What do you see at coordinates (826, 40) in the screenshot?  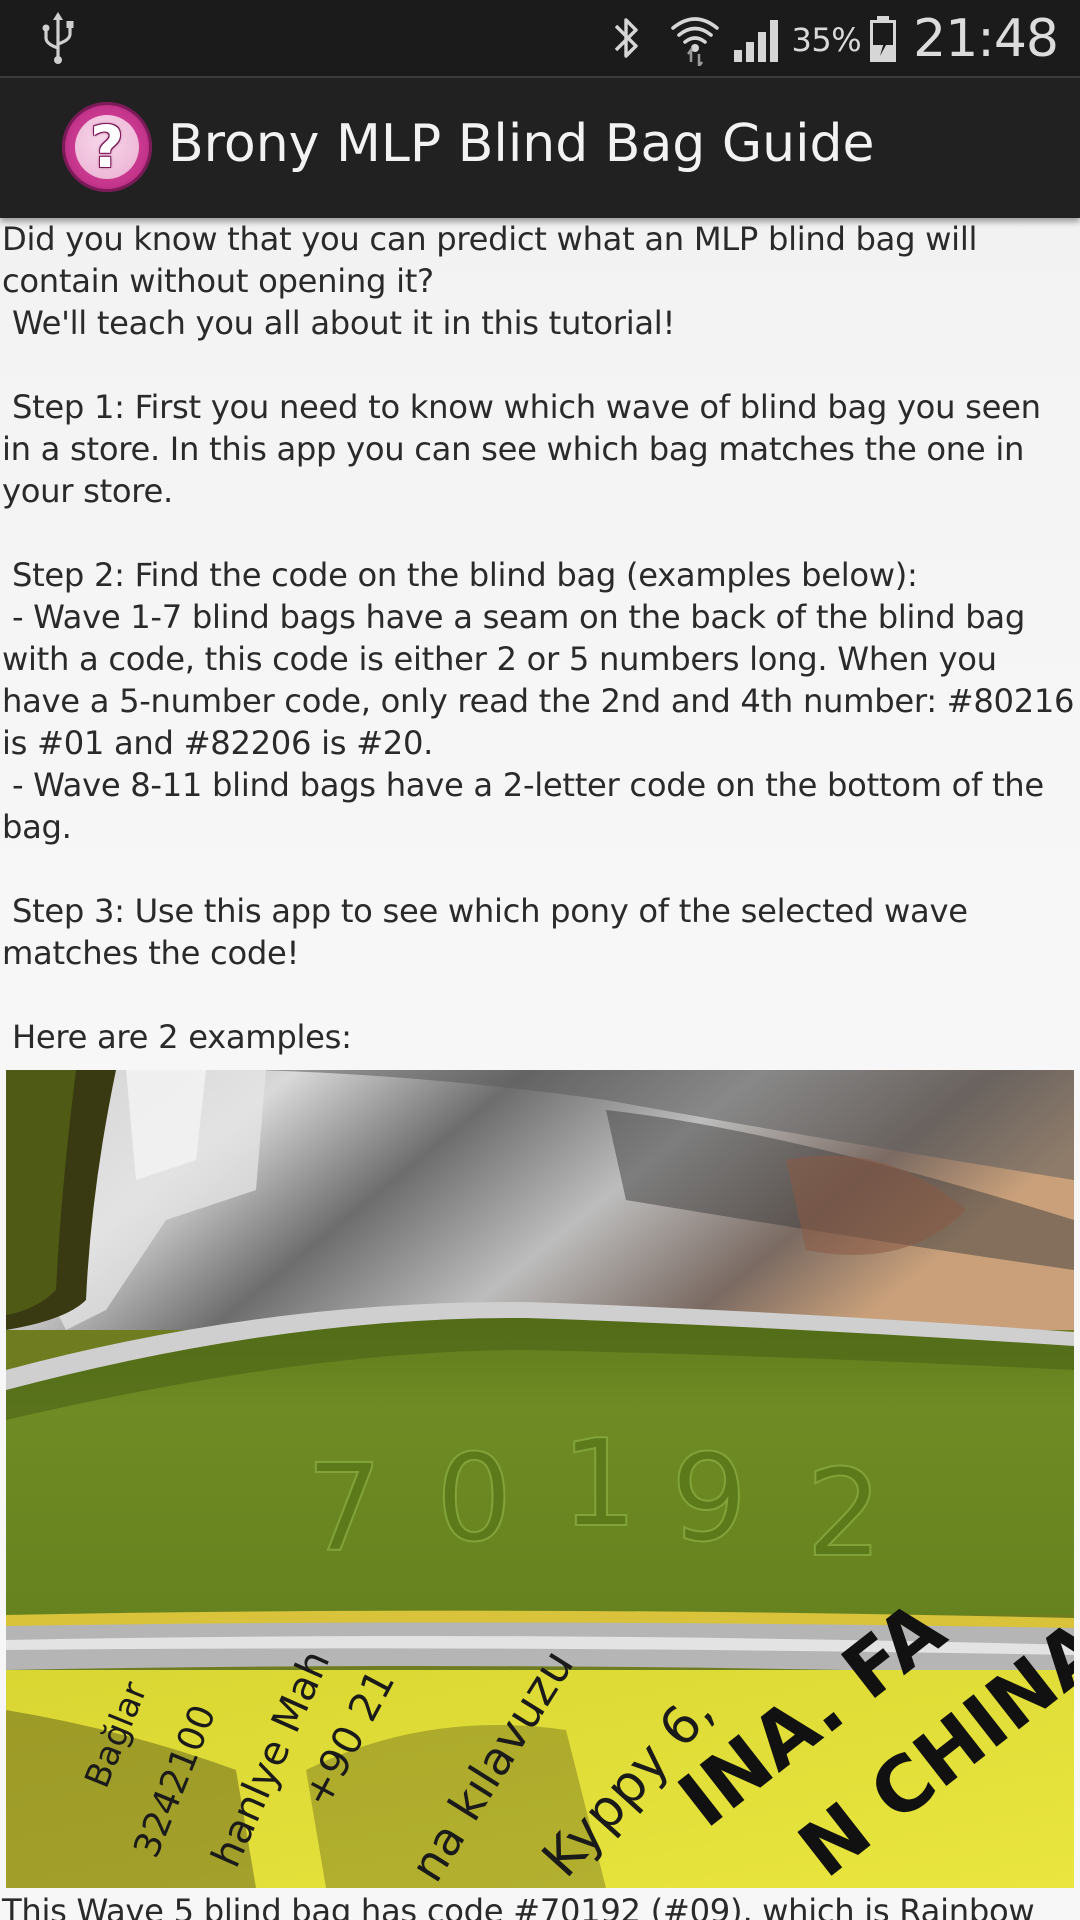 I see `battery-percentage: 35%` at bounding box center [826, 40].